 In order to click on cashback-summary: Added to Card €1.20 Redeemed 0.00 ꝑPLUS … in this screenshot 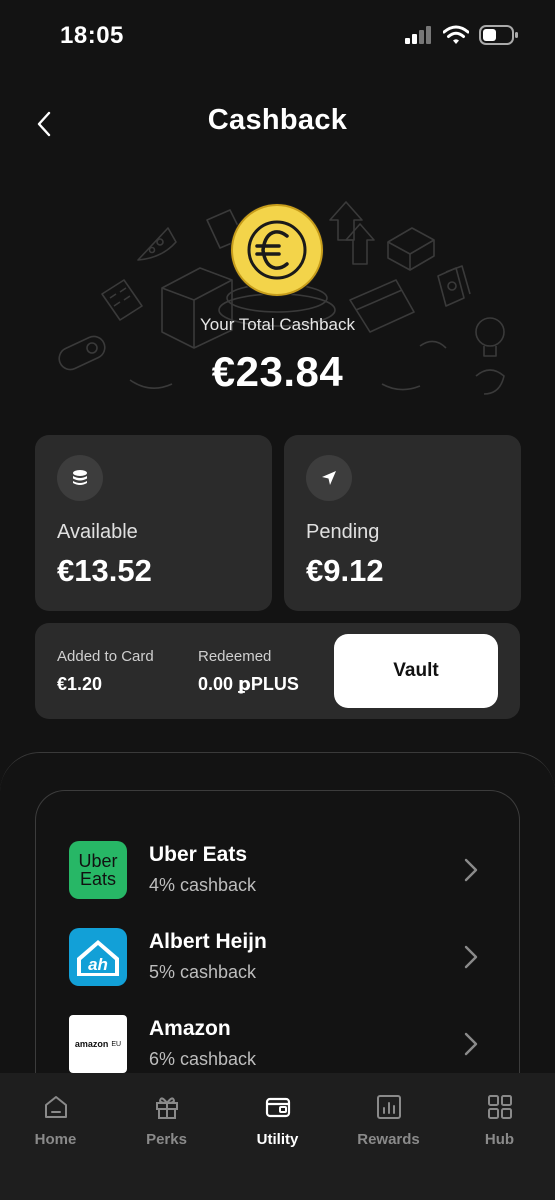, I will do `click(277, 671)`.